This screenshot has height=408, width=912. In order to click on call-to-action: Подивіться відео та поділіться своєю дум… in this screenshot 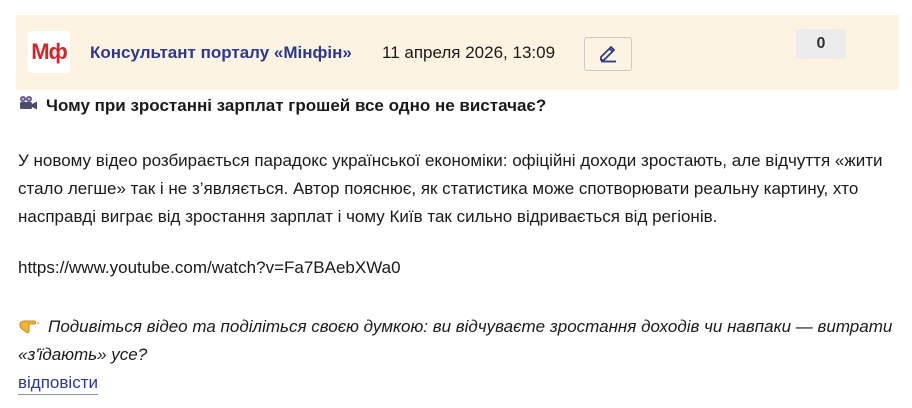, I will do `click(458, 341)`.